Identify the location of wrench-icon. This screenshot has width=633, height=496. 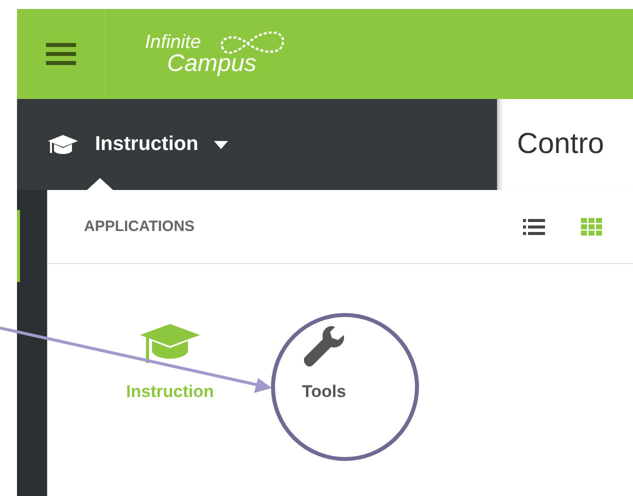
(324, 346).